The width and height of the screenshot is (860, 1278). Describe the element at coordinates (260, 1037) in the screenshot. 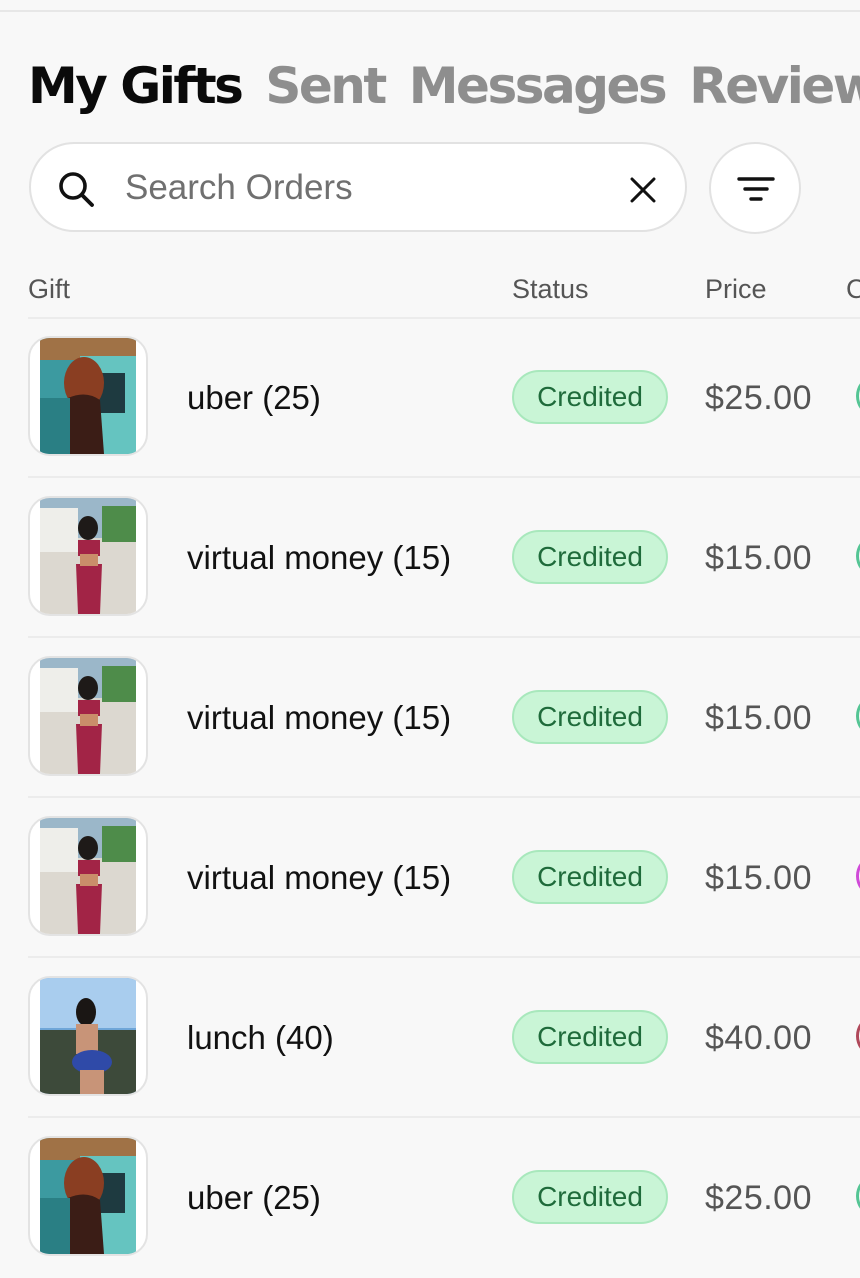

I see `gift-name: lunch (40)` at that location.